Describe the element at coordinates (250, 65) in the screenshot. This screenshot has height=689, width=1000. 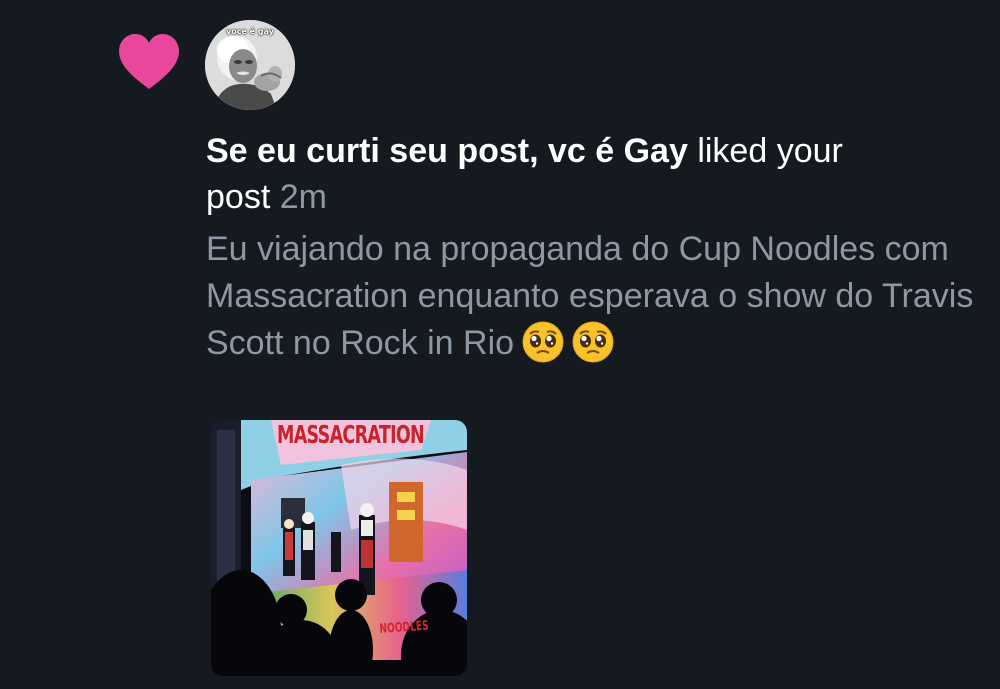
I see `avatar: voce é gay` at that location.